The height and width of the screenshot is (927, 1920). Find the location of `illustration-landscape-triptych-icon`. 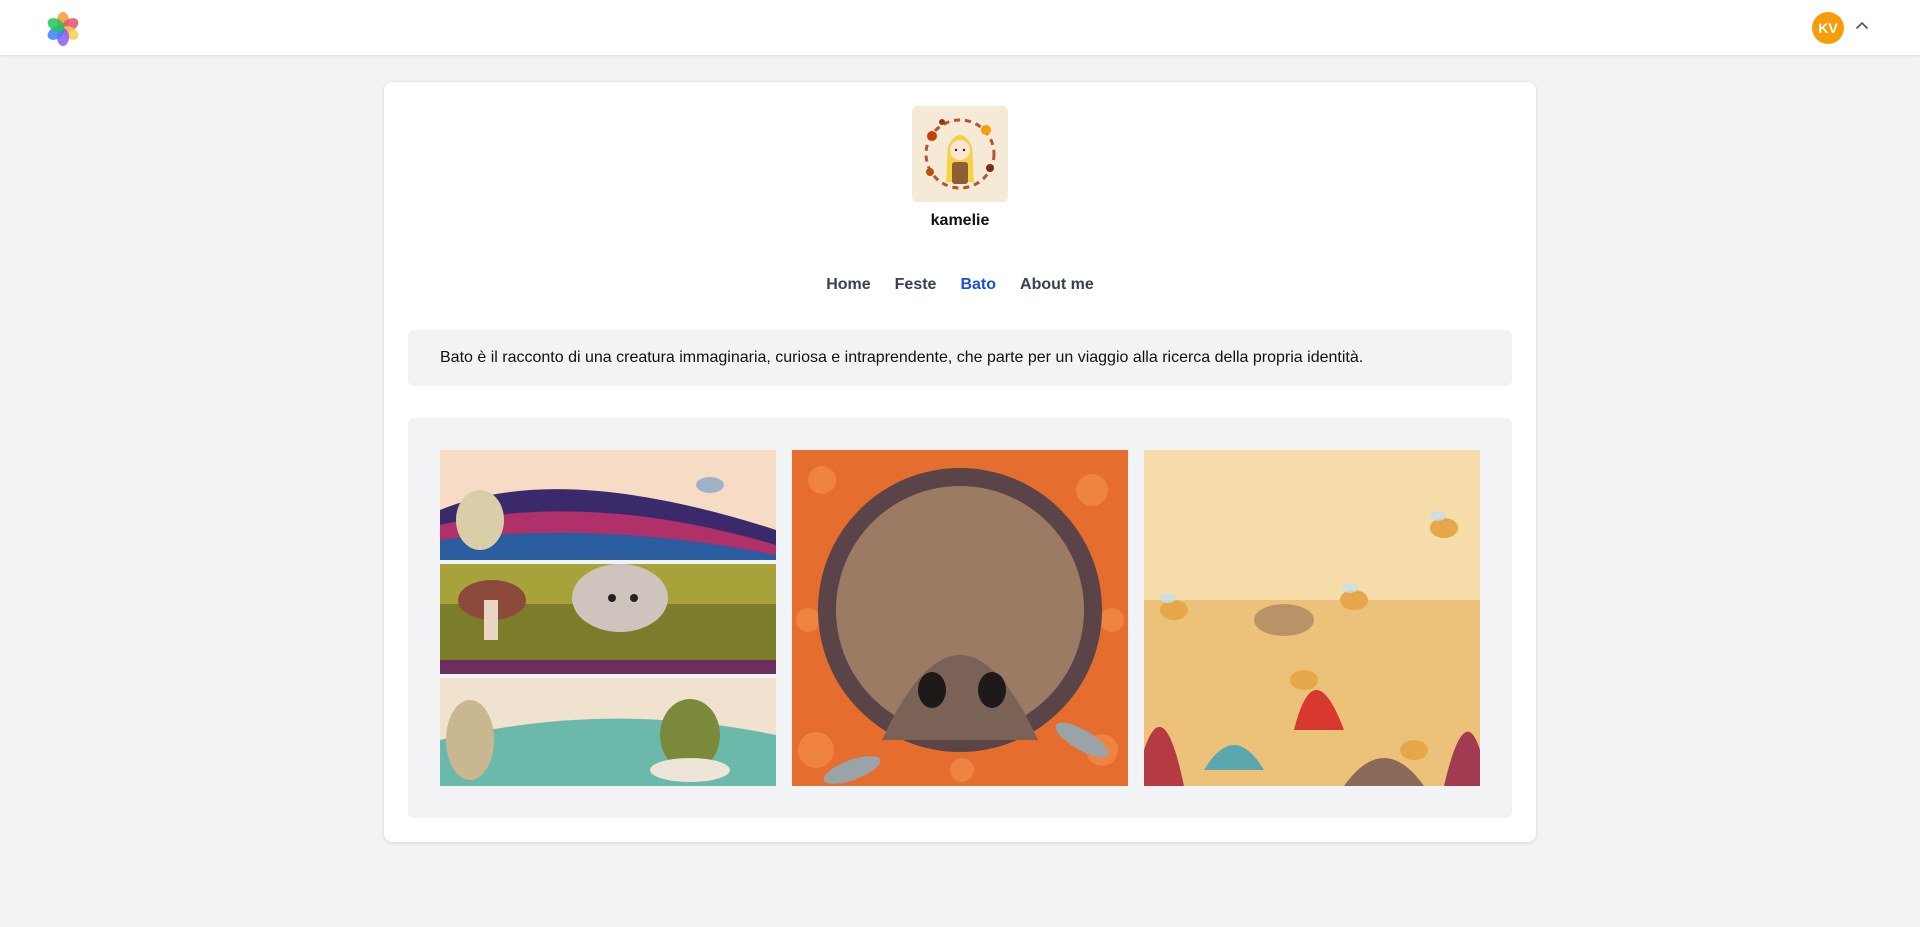

illustration-landscape-triptych-icon is located at coordinates (608, 618).